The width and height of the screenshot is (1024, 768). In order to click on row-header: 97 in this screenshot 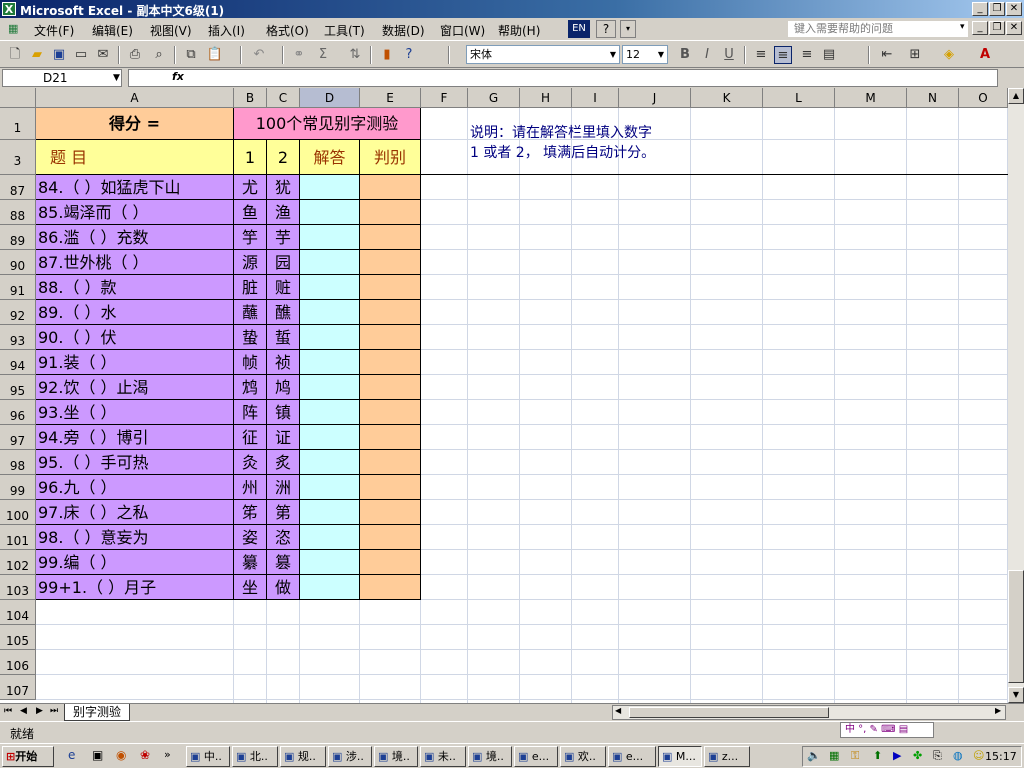, I will do `click(18, 437)`.